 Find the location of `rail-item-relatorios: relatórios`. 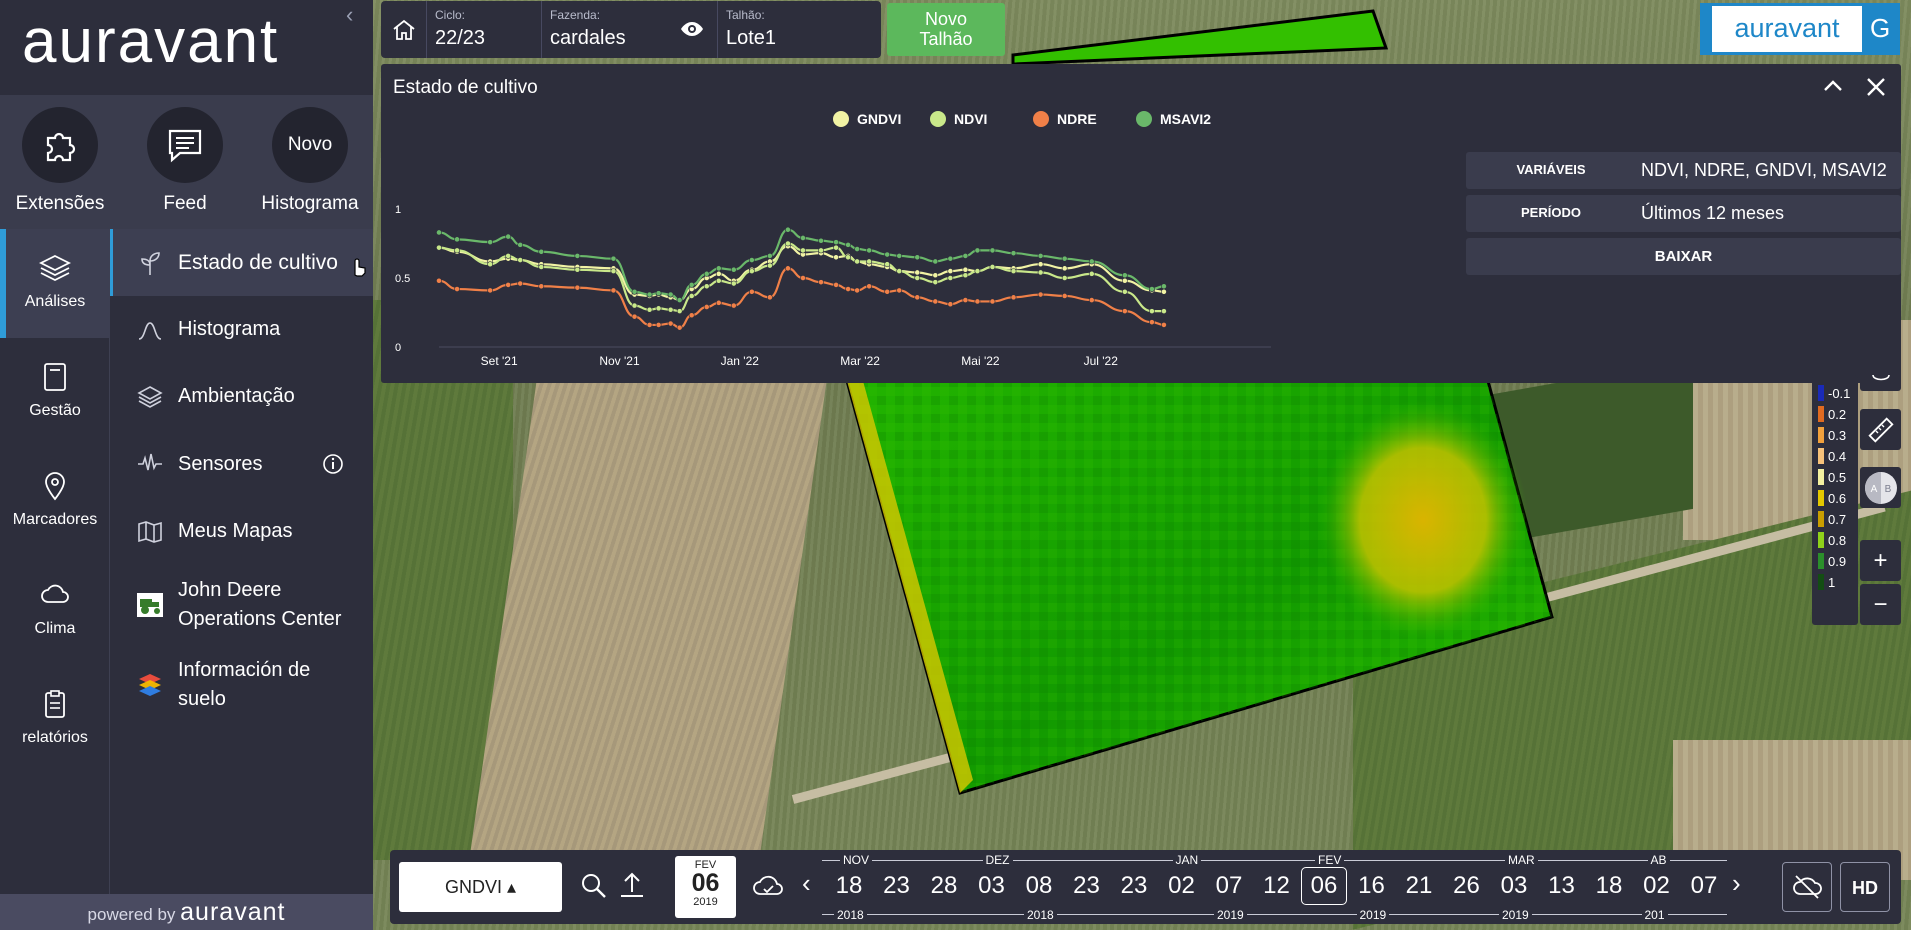

rail-item-relatorios: relatórios is located at coordinates (55, 719).